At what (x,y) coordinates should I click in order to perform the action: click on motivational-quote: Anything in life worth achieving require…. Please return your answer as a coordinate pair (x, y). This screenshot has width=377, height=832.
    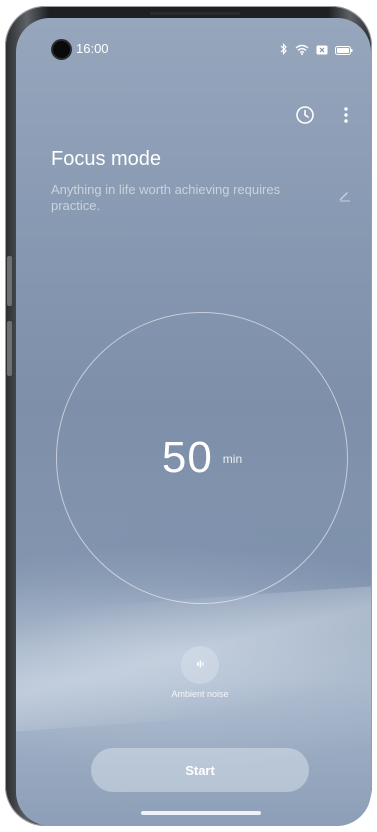
    Looking at the image, I should click on (166, 197).